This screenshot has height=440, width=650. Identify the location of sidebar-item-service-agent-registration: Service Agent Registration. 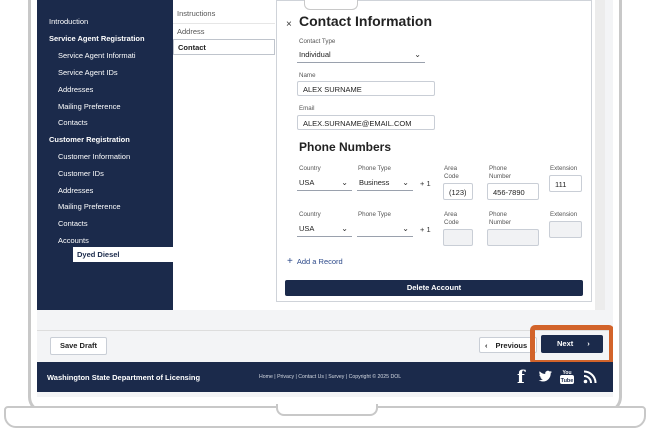
(110, 38).